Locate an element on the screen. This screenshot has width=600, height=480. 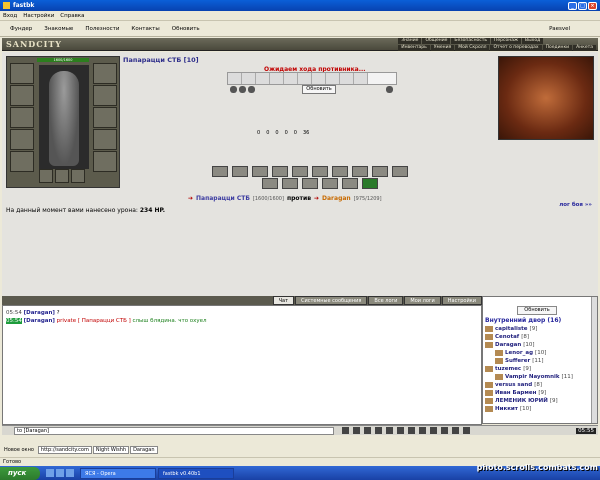
list-item: capitaliste [9] is located at coordinates (539, 329).